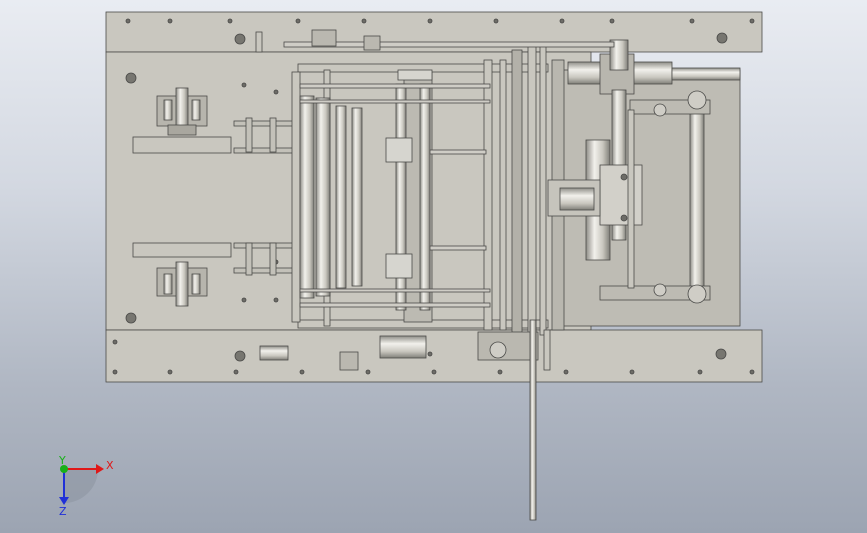 Image resolution: width=867 pixels, height=533 pixels. What do you see at coordinates (533, 420) in the screenshot?
I see `lever-rod` at bounding box center [533, 420].